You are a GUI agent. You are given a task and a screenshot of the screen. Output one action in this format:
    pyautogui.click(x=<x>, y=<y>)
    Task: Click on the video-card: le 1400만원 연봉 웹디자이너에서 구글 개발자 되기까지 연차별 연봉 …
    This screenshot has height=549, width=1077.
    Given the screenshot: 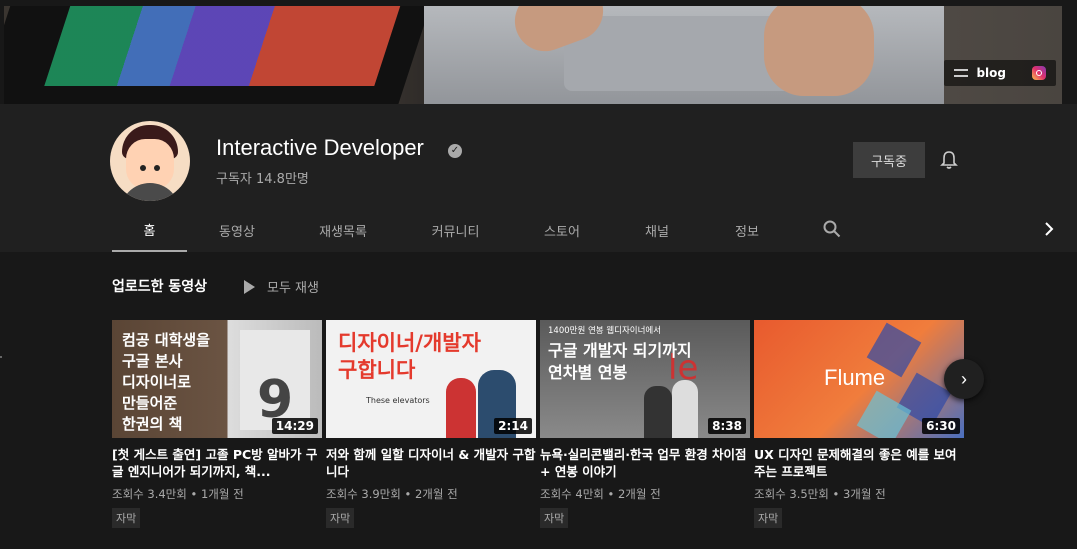 What is the action you would take?
    pyautogui.click(x=645, y=424)
    